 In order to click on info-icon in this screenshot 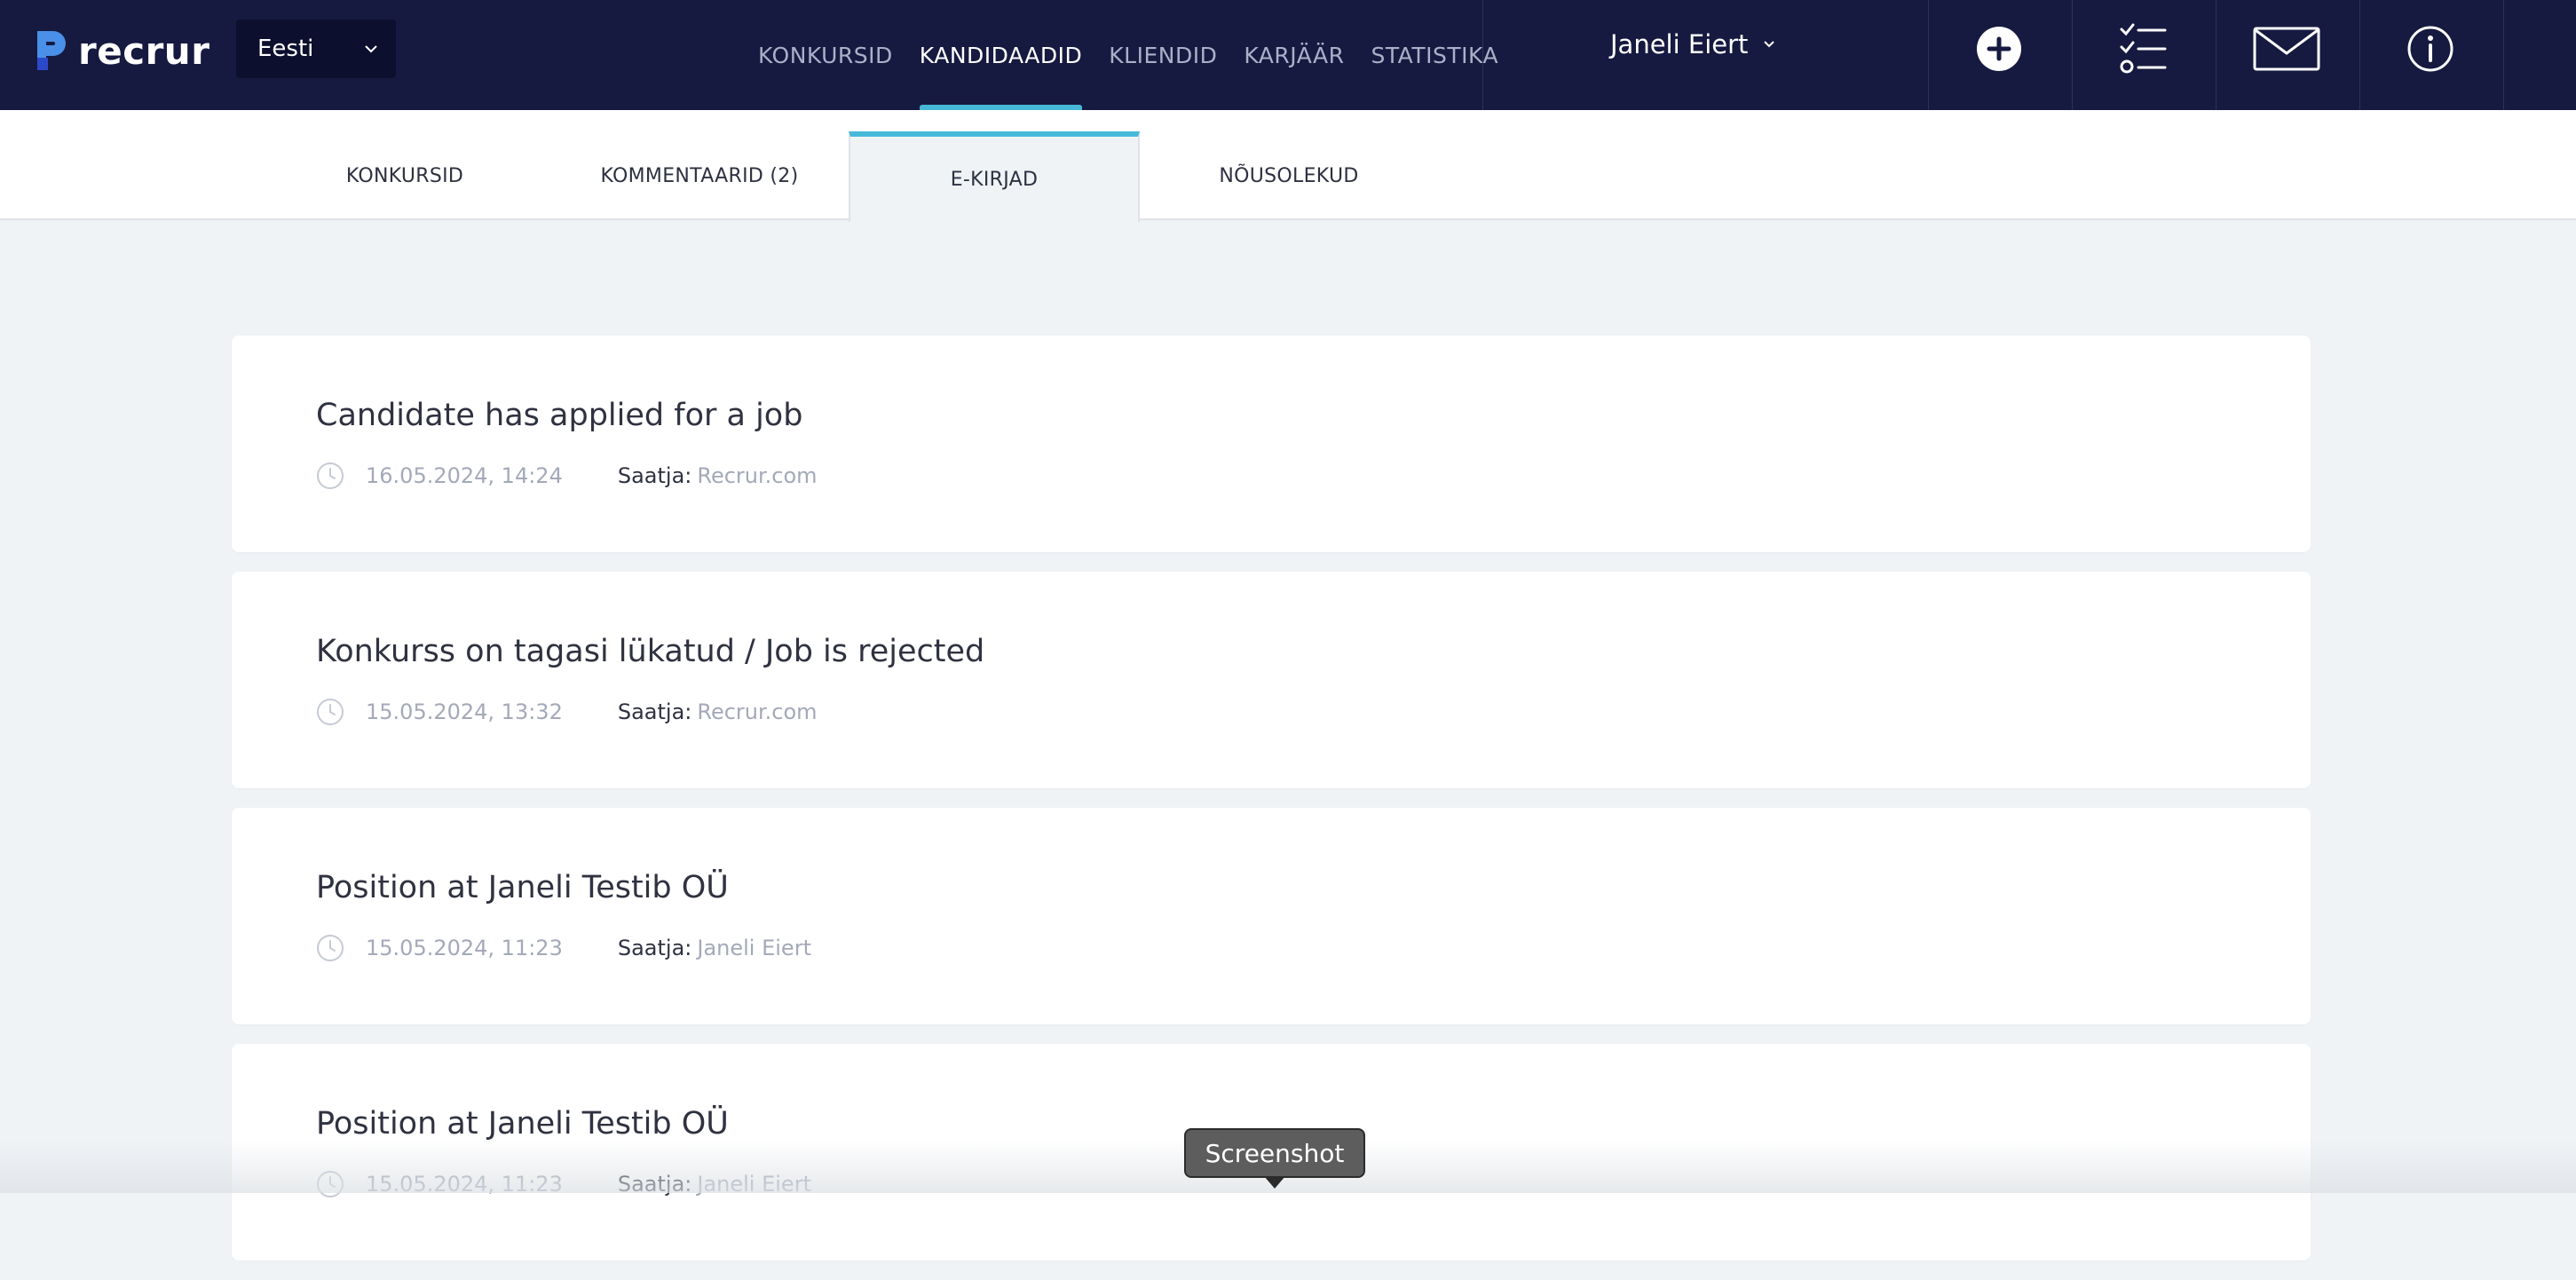, I will do `click(2430, 49)`.